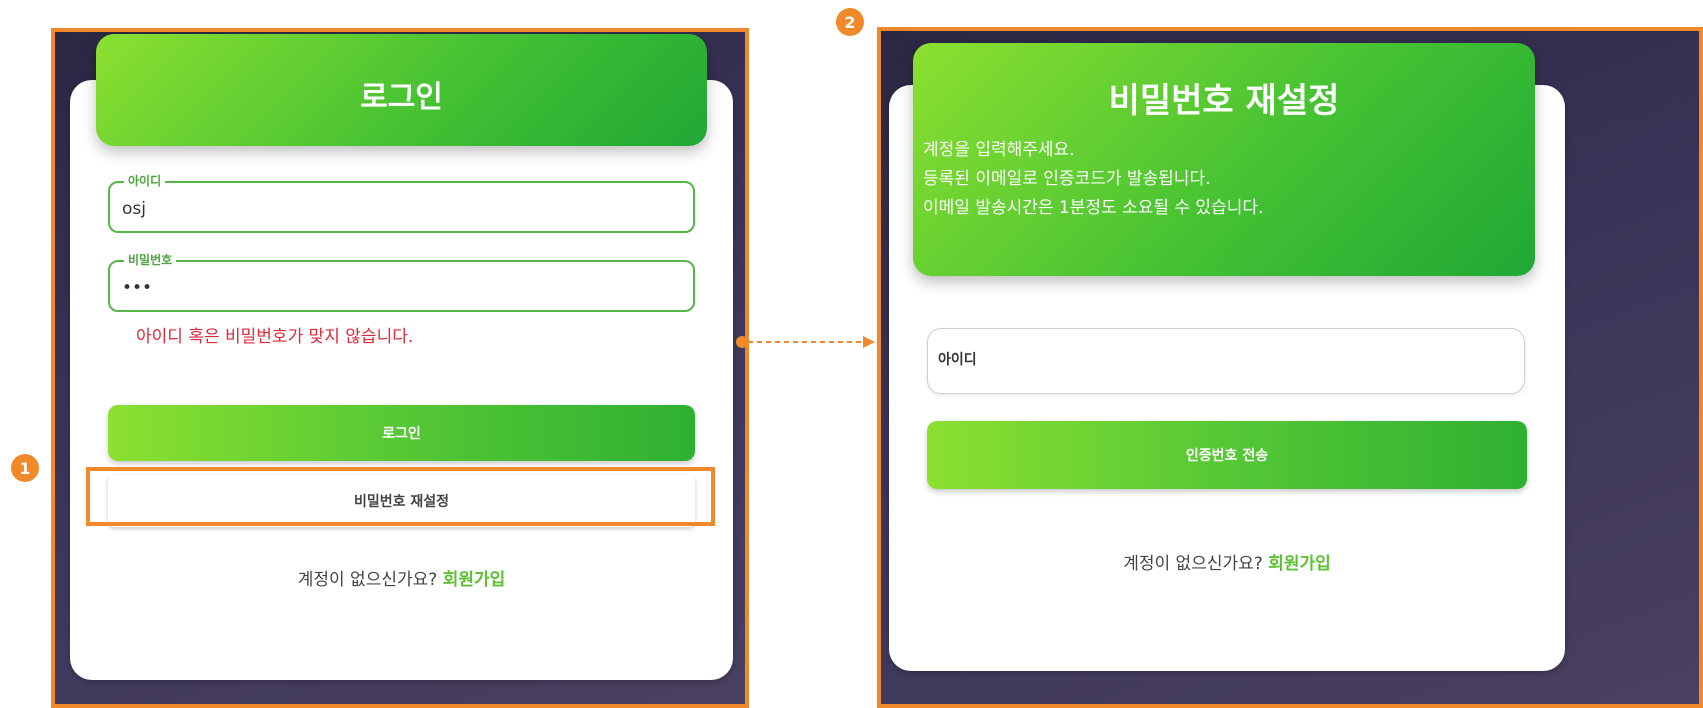 This screenshot has width=1703, height=708. What do you see at coordinates (999, 150) in the screenshot?
I see `reset-description-line-1: 계정을 입력해주세요.` at bounding box center [999, 150].